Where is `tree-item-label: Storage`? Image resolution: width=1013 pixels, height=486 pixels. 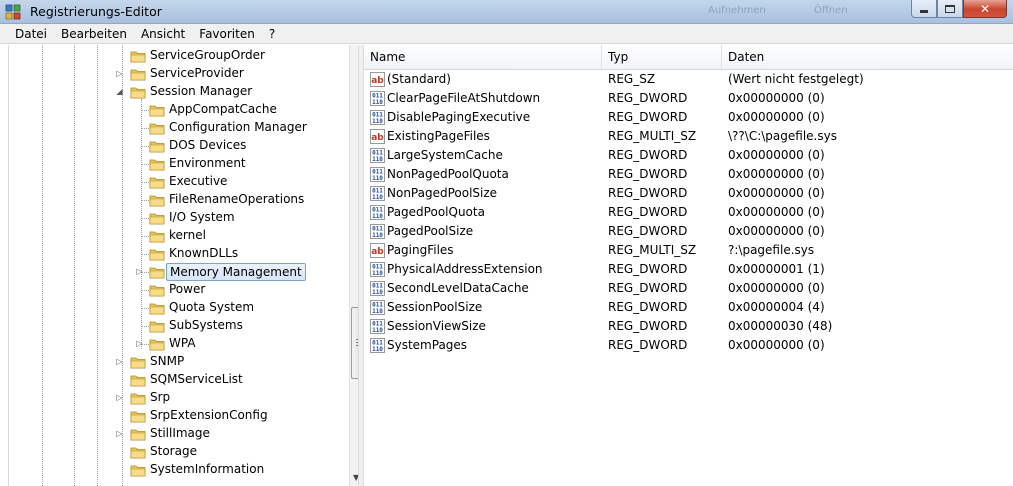
tree-item-label: Storage is located at coordinates (173, 451).